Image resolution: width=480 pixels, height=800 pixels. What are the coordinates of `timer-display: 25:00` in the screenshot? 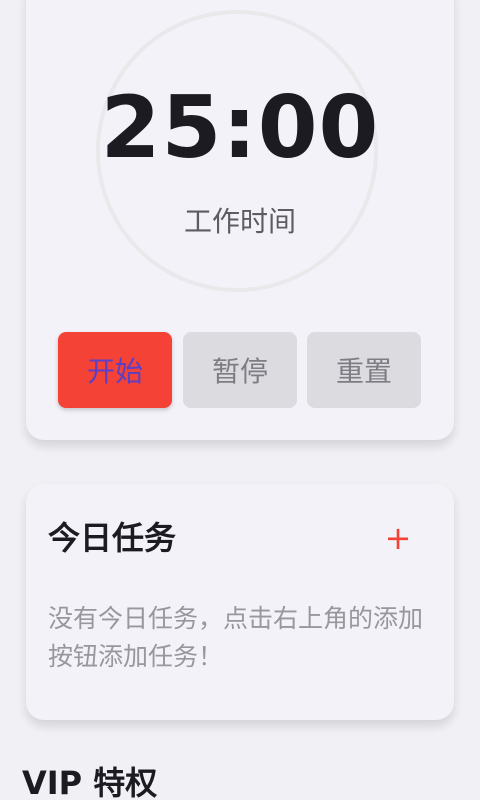 It's located at (240, 128).